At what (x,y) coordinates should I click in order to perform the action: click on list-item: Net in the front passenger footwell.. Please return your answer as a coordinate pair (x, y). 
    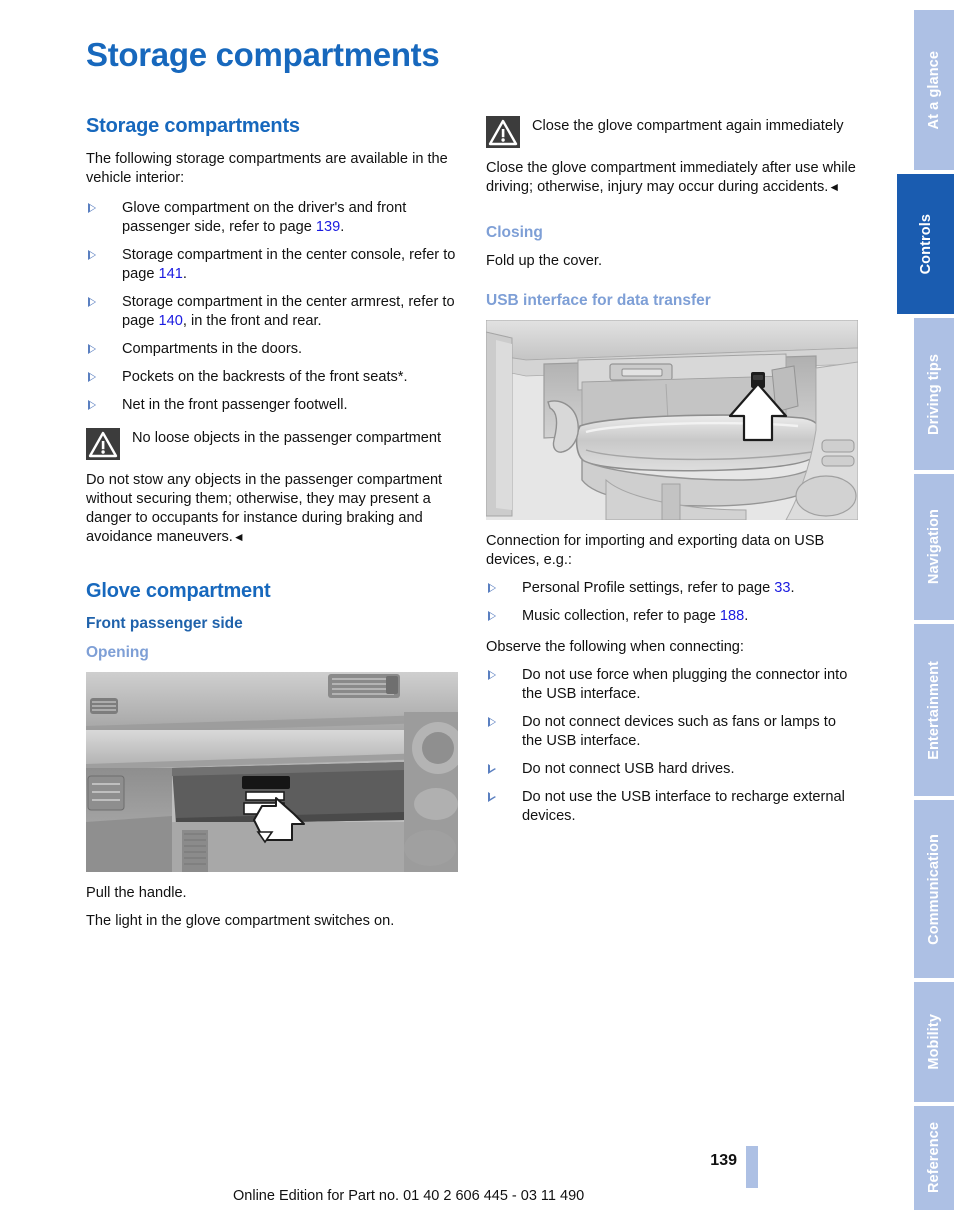
    Looking at the image, I should click on (272, 405).